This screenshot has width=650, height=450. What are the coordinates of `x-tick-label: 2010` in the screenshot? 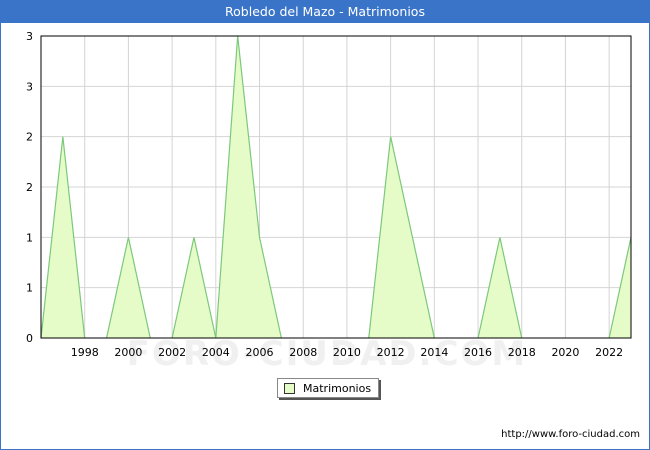 It's located at (347, 352).